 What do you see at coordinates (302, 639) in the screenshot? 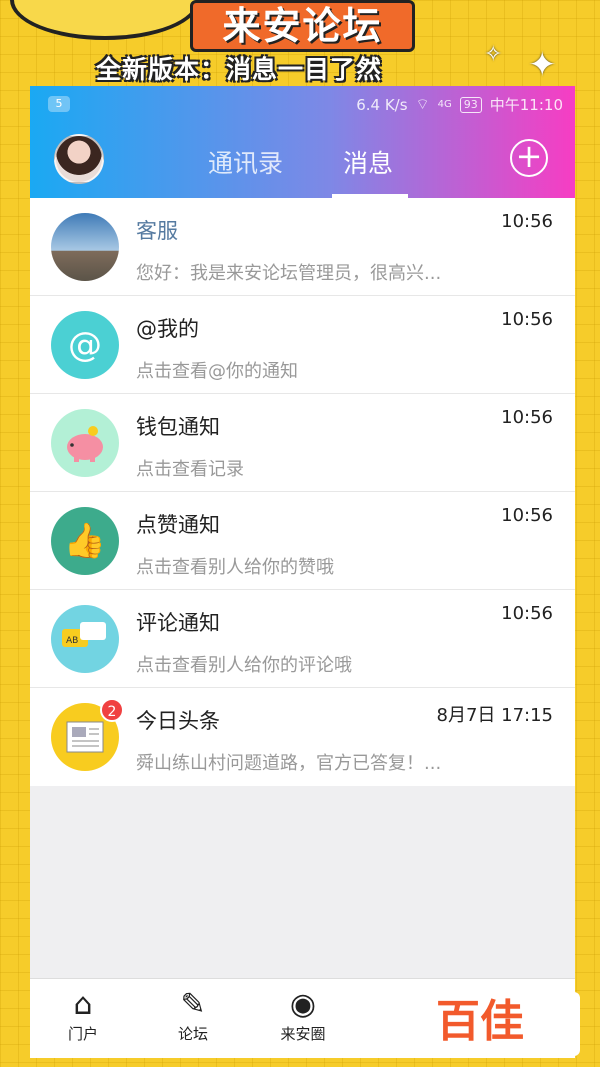
I see `message-row-comments: AB 评论通知 10:56 点击查看别人给你的评论哦` at bounding box center [302, 639].